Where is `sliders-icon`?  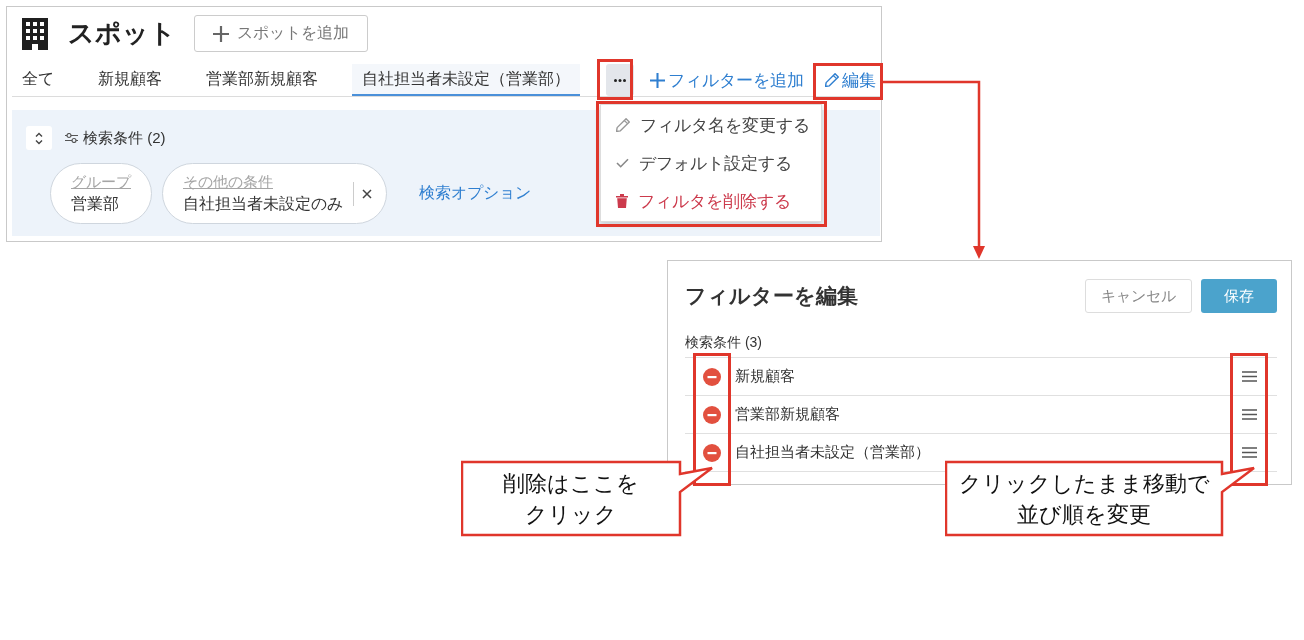
sliders-icon is located at coordinates (71, 138).